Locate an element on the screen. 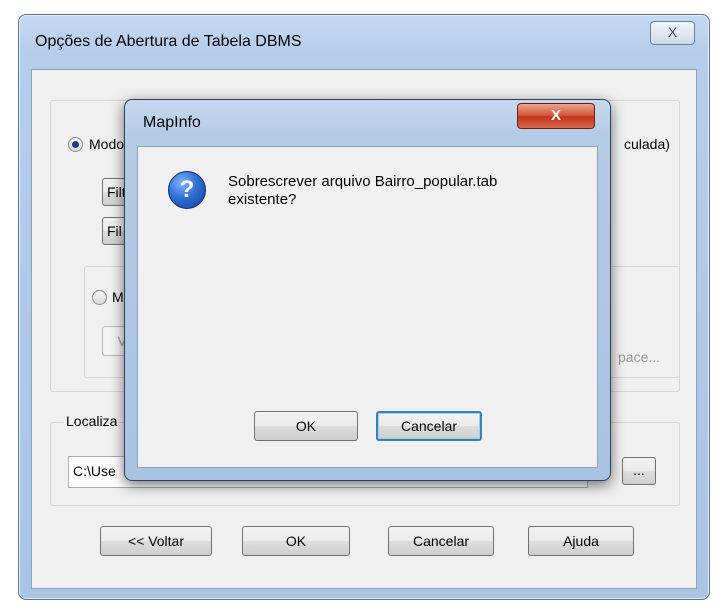  partial-option-label: culada) is located at coordinates (647, 144).